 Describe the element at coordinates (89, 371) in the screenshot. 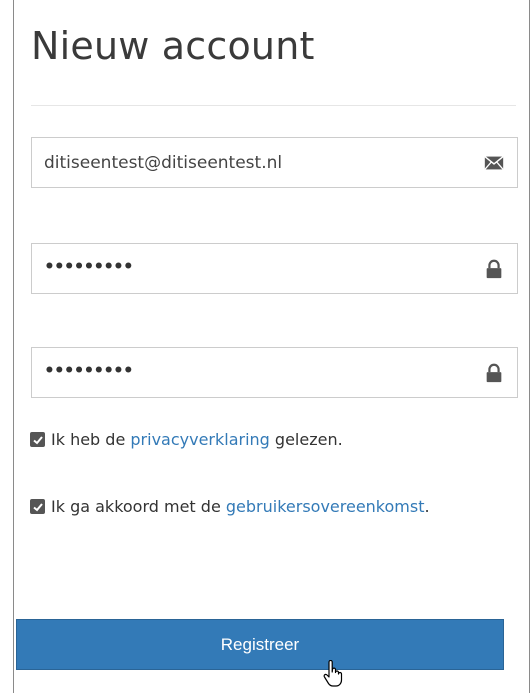

I see `confirm-password-masked-value: •••••••••` at that location.